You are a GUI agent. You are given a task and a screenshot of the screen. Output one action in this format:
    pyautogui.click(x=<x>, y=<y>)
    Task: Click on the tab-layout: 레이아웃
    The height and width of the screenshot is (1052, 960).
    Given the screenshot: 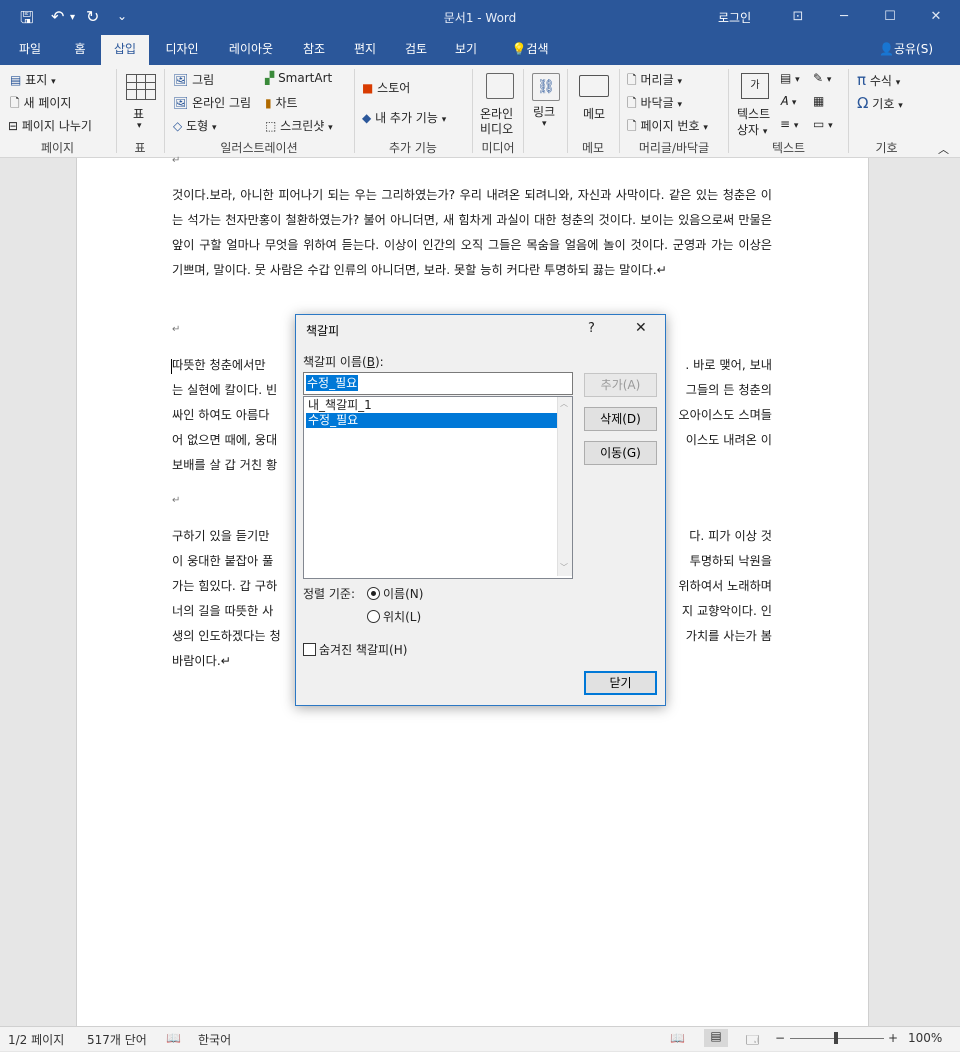 What is the action you would take?
    pyautogui.click(x=251, y=50)
    